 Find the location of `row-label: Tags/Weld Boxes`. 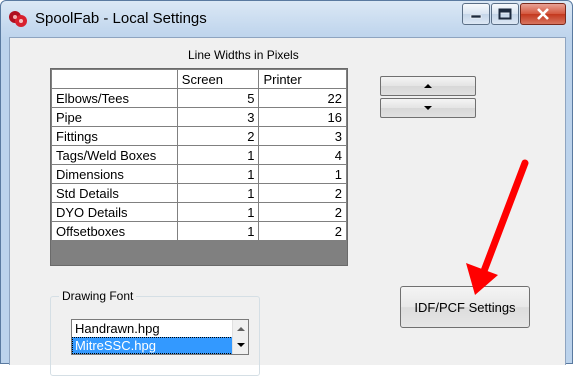

row-label: Tags/Weld Boxes is located at coordinates (114, 155).